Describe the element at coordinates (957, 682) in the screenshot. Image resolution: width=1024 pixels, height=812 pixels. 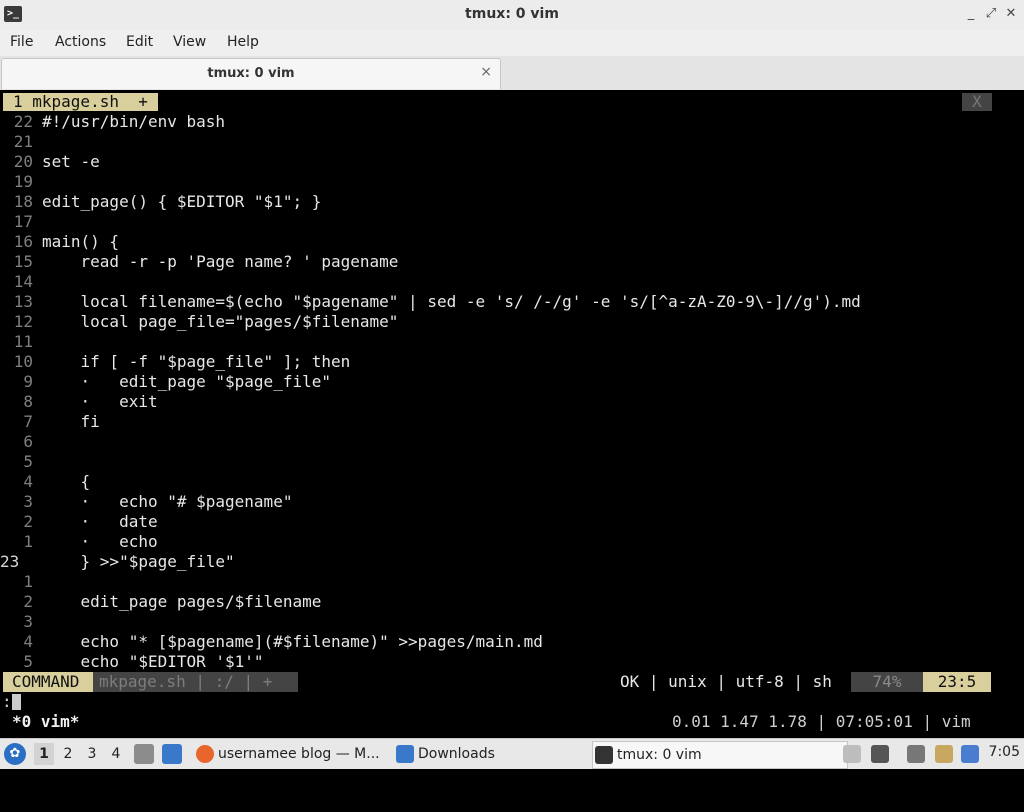
I see `vim-cursor-position: 23:5` at that location.